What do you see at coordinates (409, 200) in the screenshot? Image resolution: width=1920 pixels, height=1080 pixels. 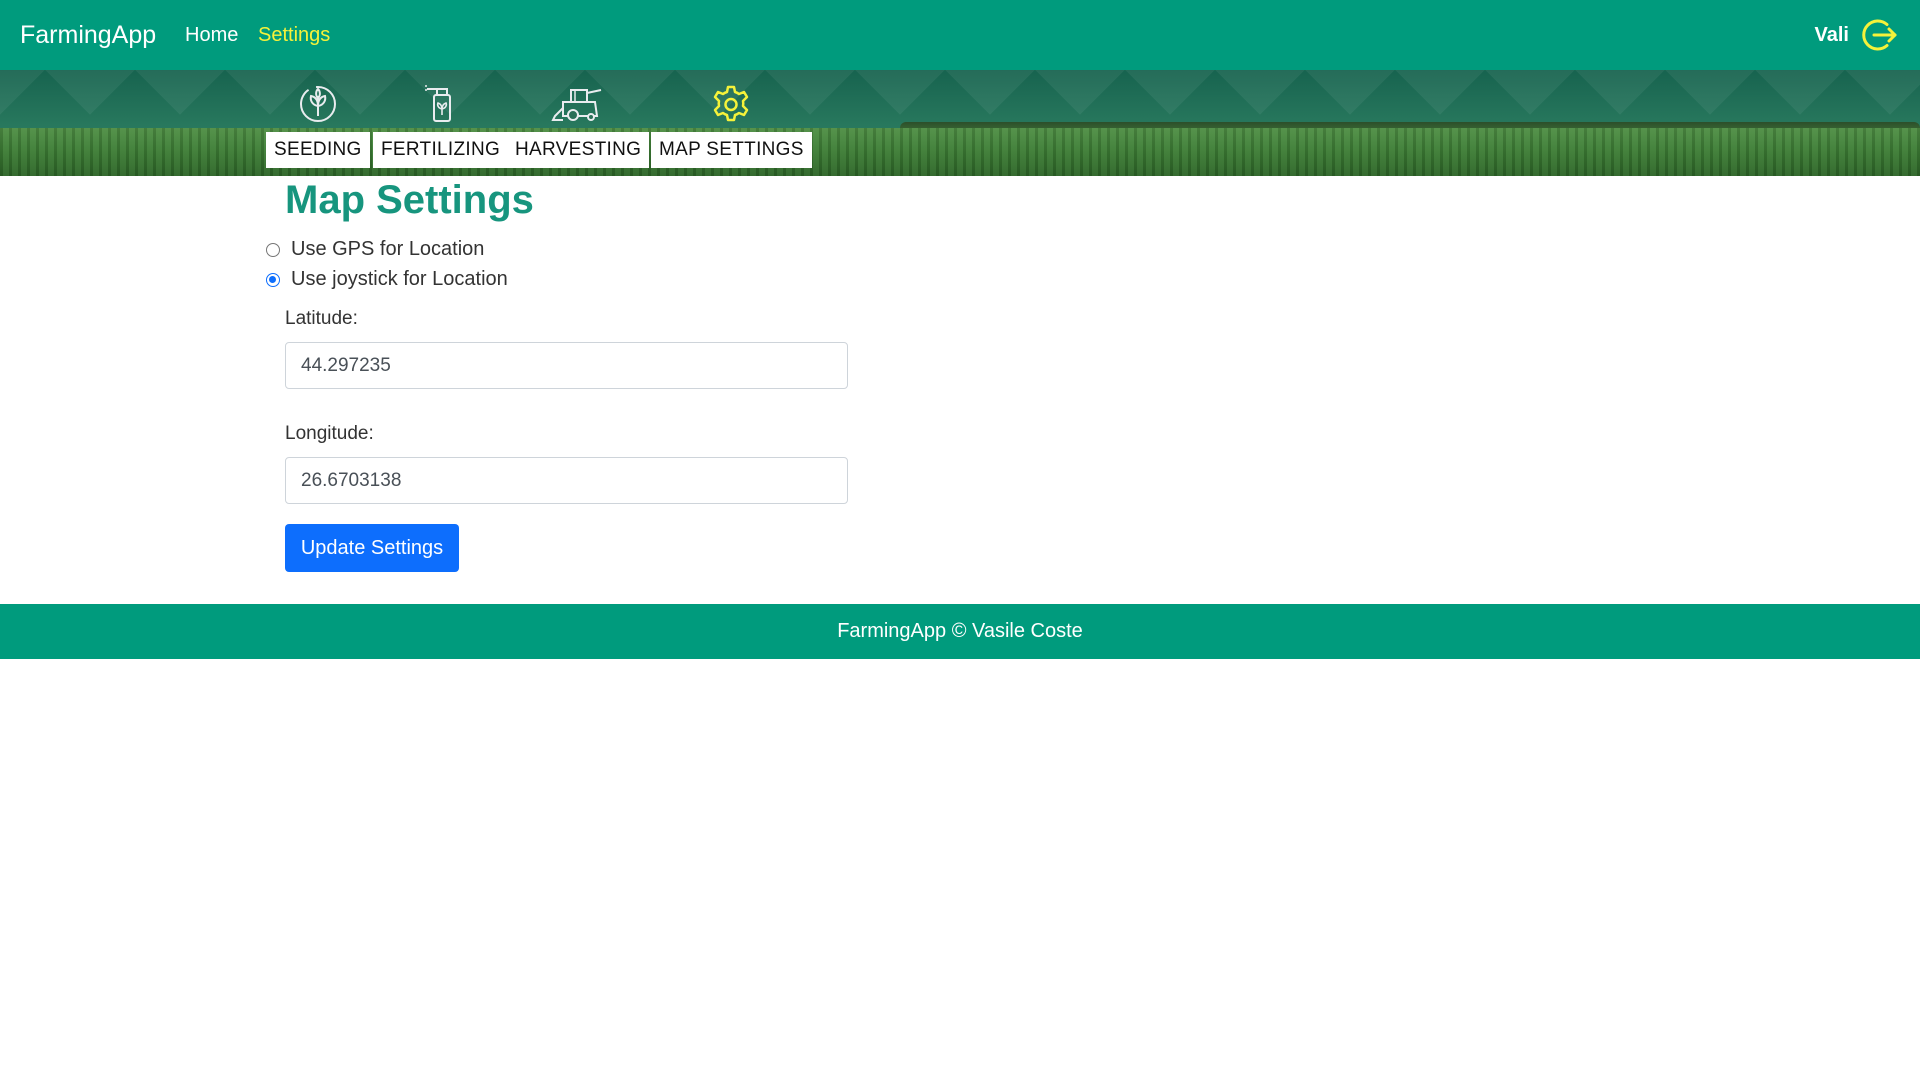 I see `page-title: Map Settings` at bounding box center [409, 200].